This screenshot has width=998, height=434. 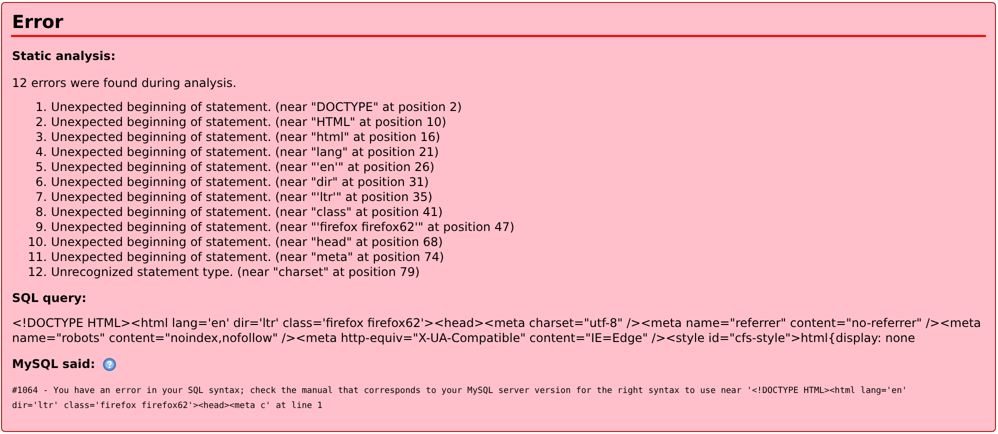 What do you see at coordinates (245, 152) in the screenshot?
I see `error-message: Unexpected beginning of statement. (near "lang" at position 21)` at bounding box center [245, 152].